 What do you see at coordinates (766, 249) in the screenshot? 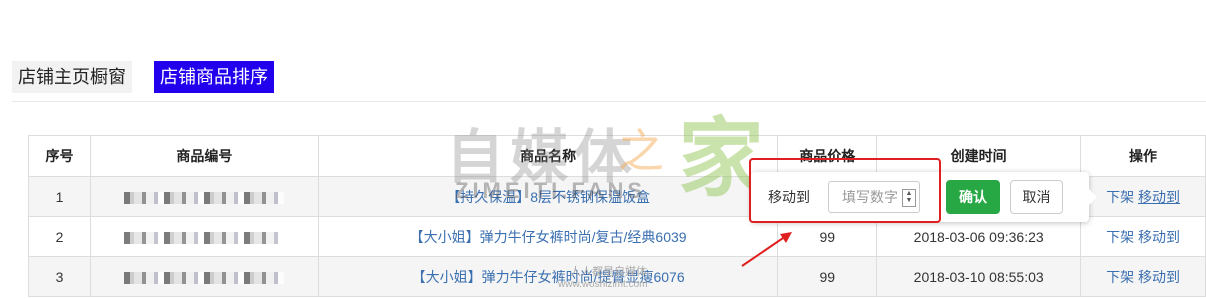
I see `annotation-arrow-icon` at bounding box center [766, 249].